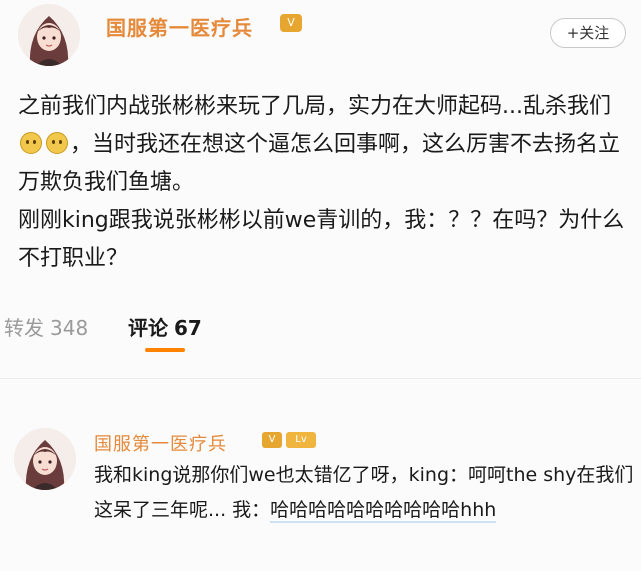 The image size is (641, 571). Describe the element at coordinates (160, 443) in the screenshot. I see `comment-username: 国服第一医疗兵` at that location.